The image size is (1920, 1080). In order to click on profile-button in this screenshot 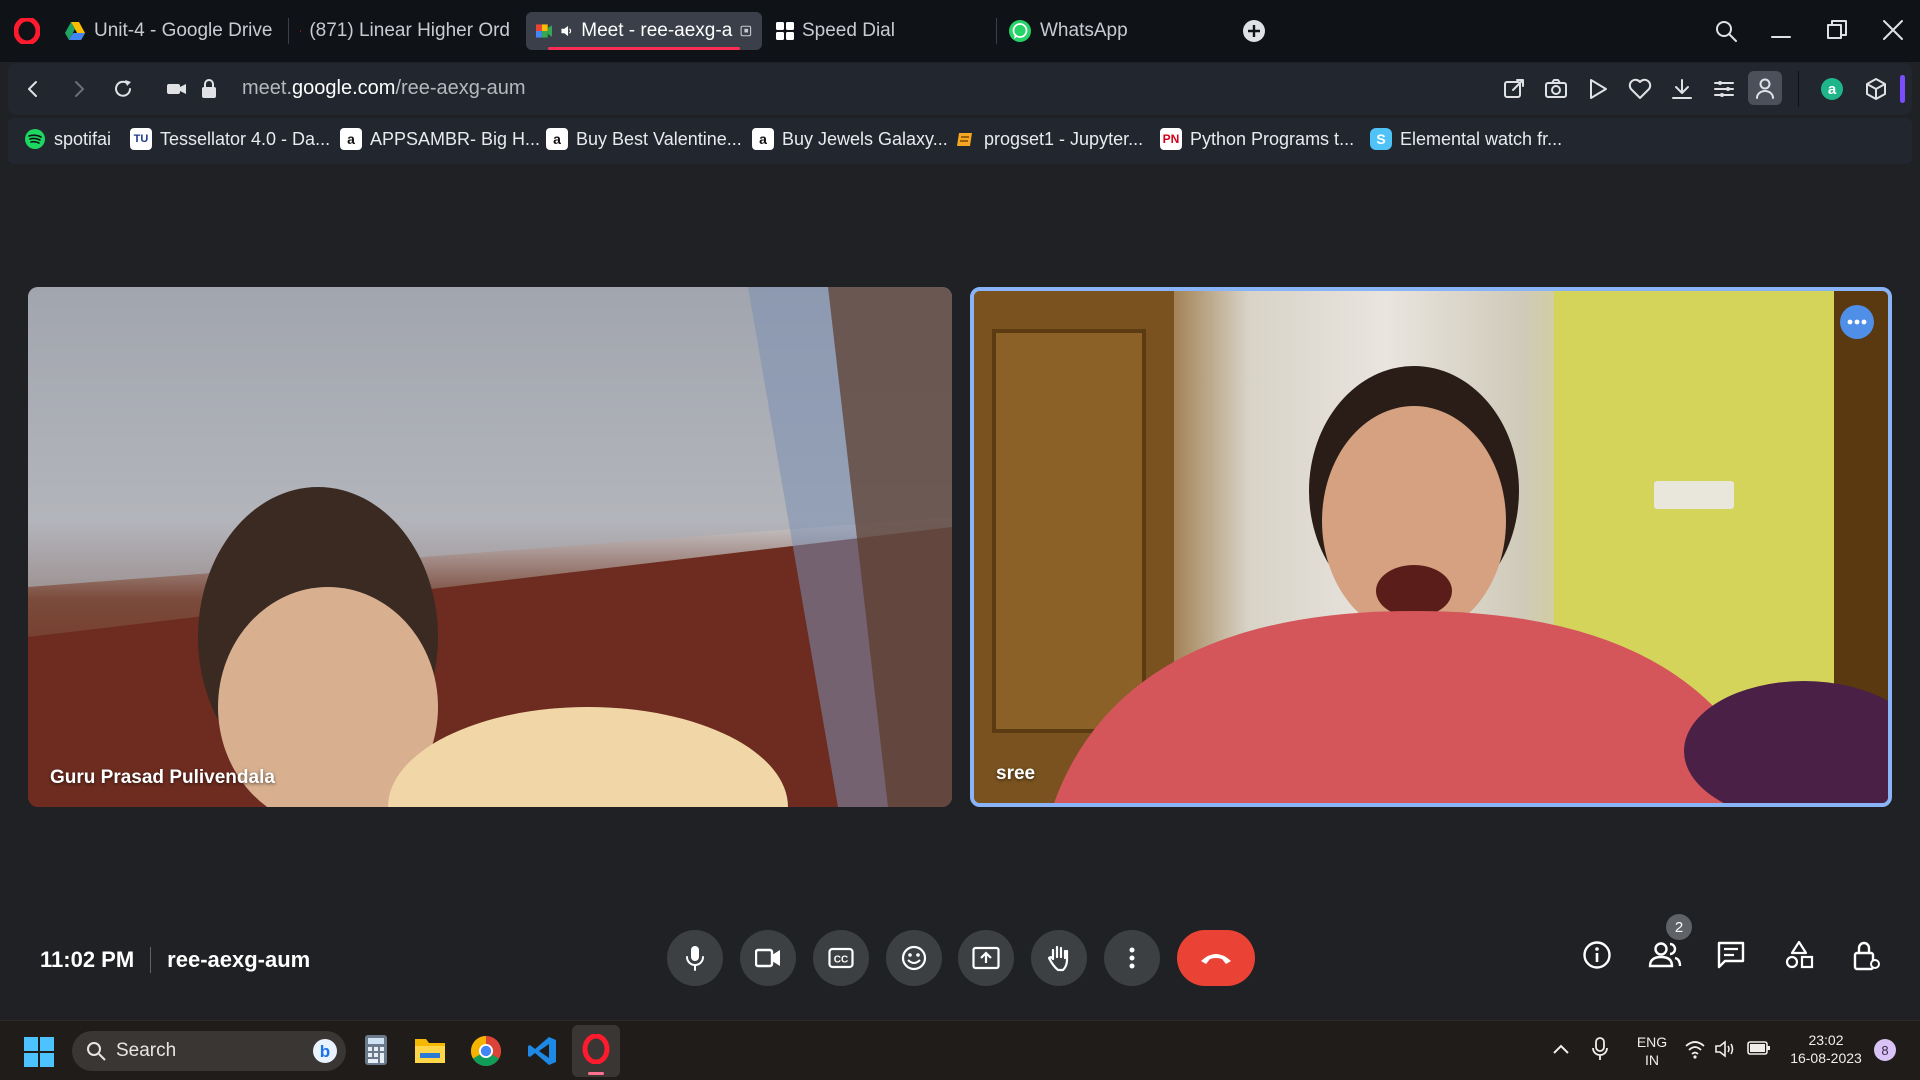, I will do `click(1765, 88)`.